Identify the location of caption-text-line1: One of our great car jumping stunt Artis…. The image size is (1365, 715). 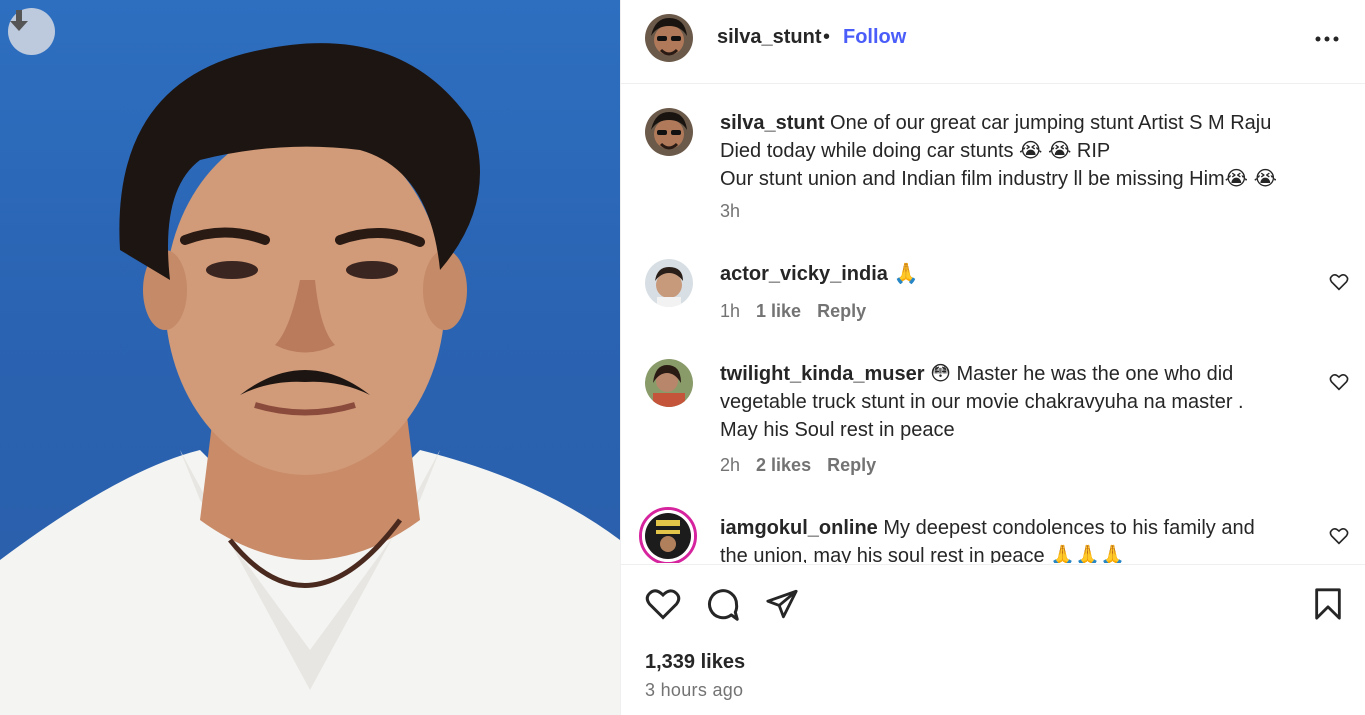
(1051, 123).